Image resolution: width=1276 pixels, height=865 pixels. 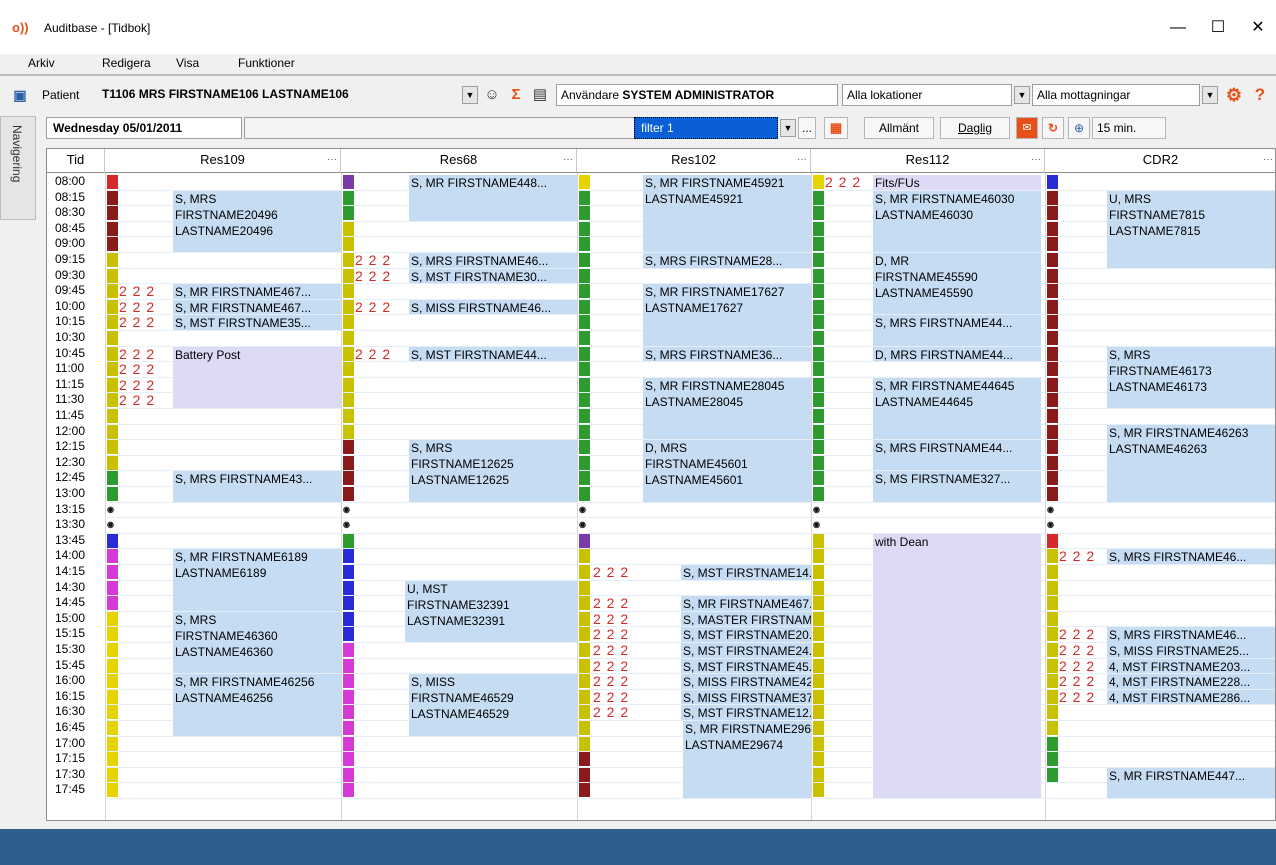 What do you see at coordinates (1160, 161) in the screenshot?
I see `column-header-cdr2: CDR2 ···` at bounding box center [1160, 161].